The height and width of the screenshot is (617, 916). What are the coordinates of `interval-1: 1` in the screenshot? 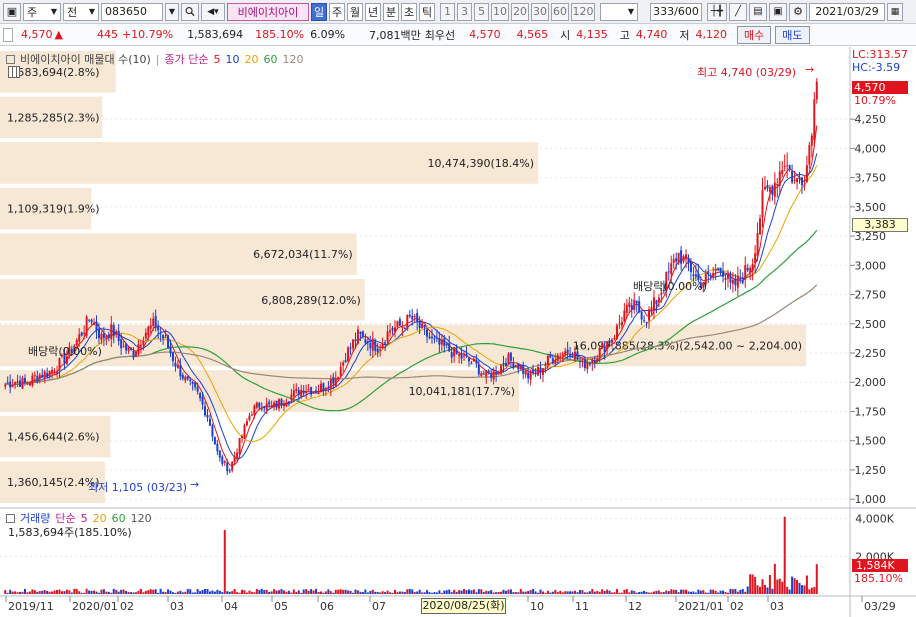 It's located at (447, 11).